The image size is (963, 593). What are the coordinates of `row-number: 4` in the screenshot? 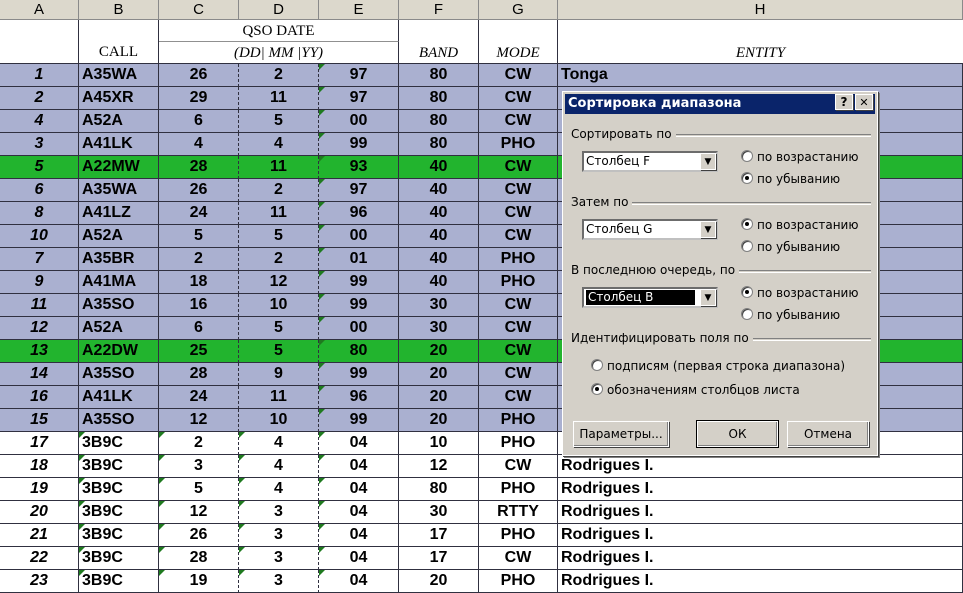 It's located at (39, 121).